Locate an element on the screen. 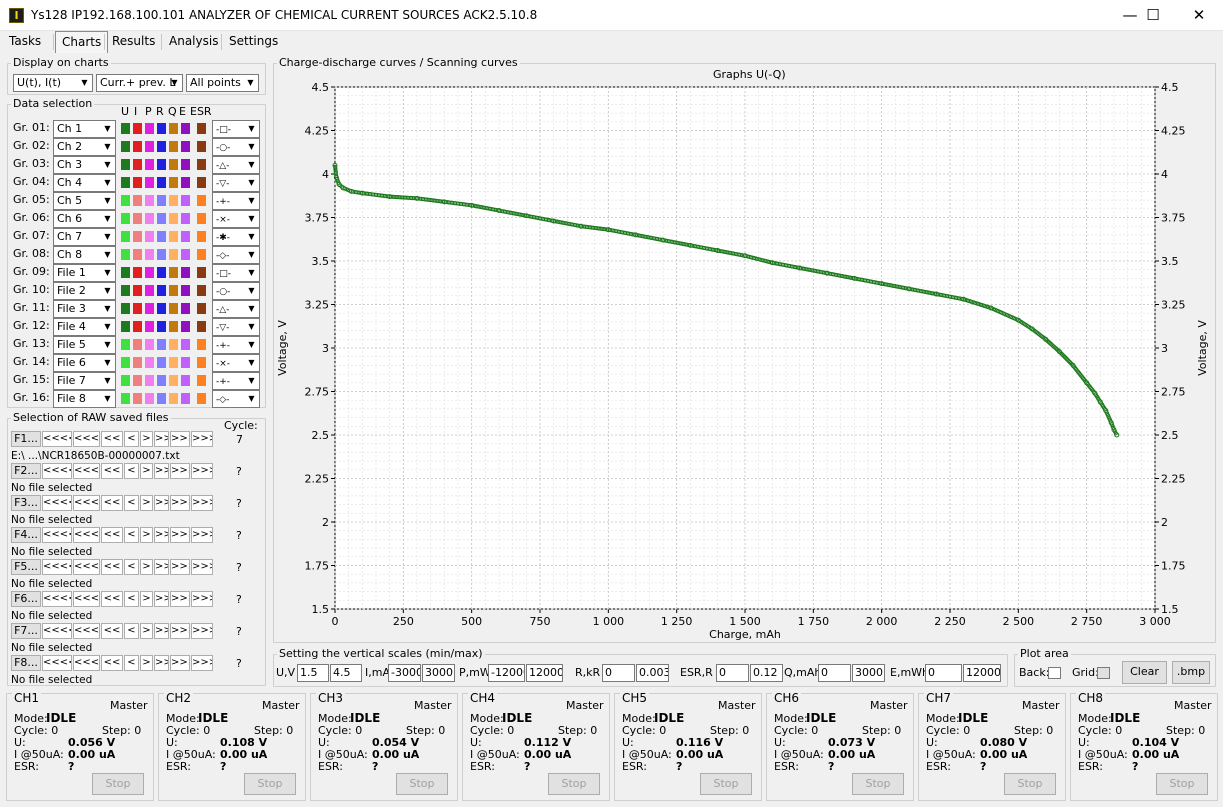 The height and width of the screenshot is (807, 1223). scale-max-input: 4.5 is located at coordinates (346, 673).